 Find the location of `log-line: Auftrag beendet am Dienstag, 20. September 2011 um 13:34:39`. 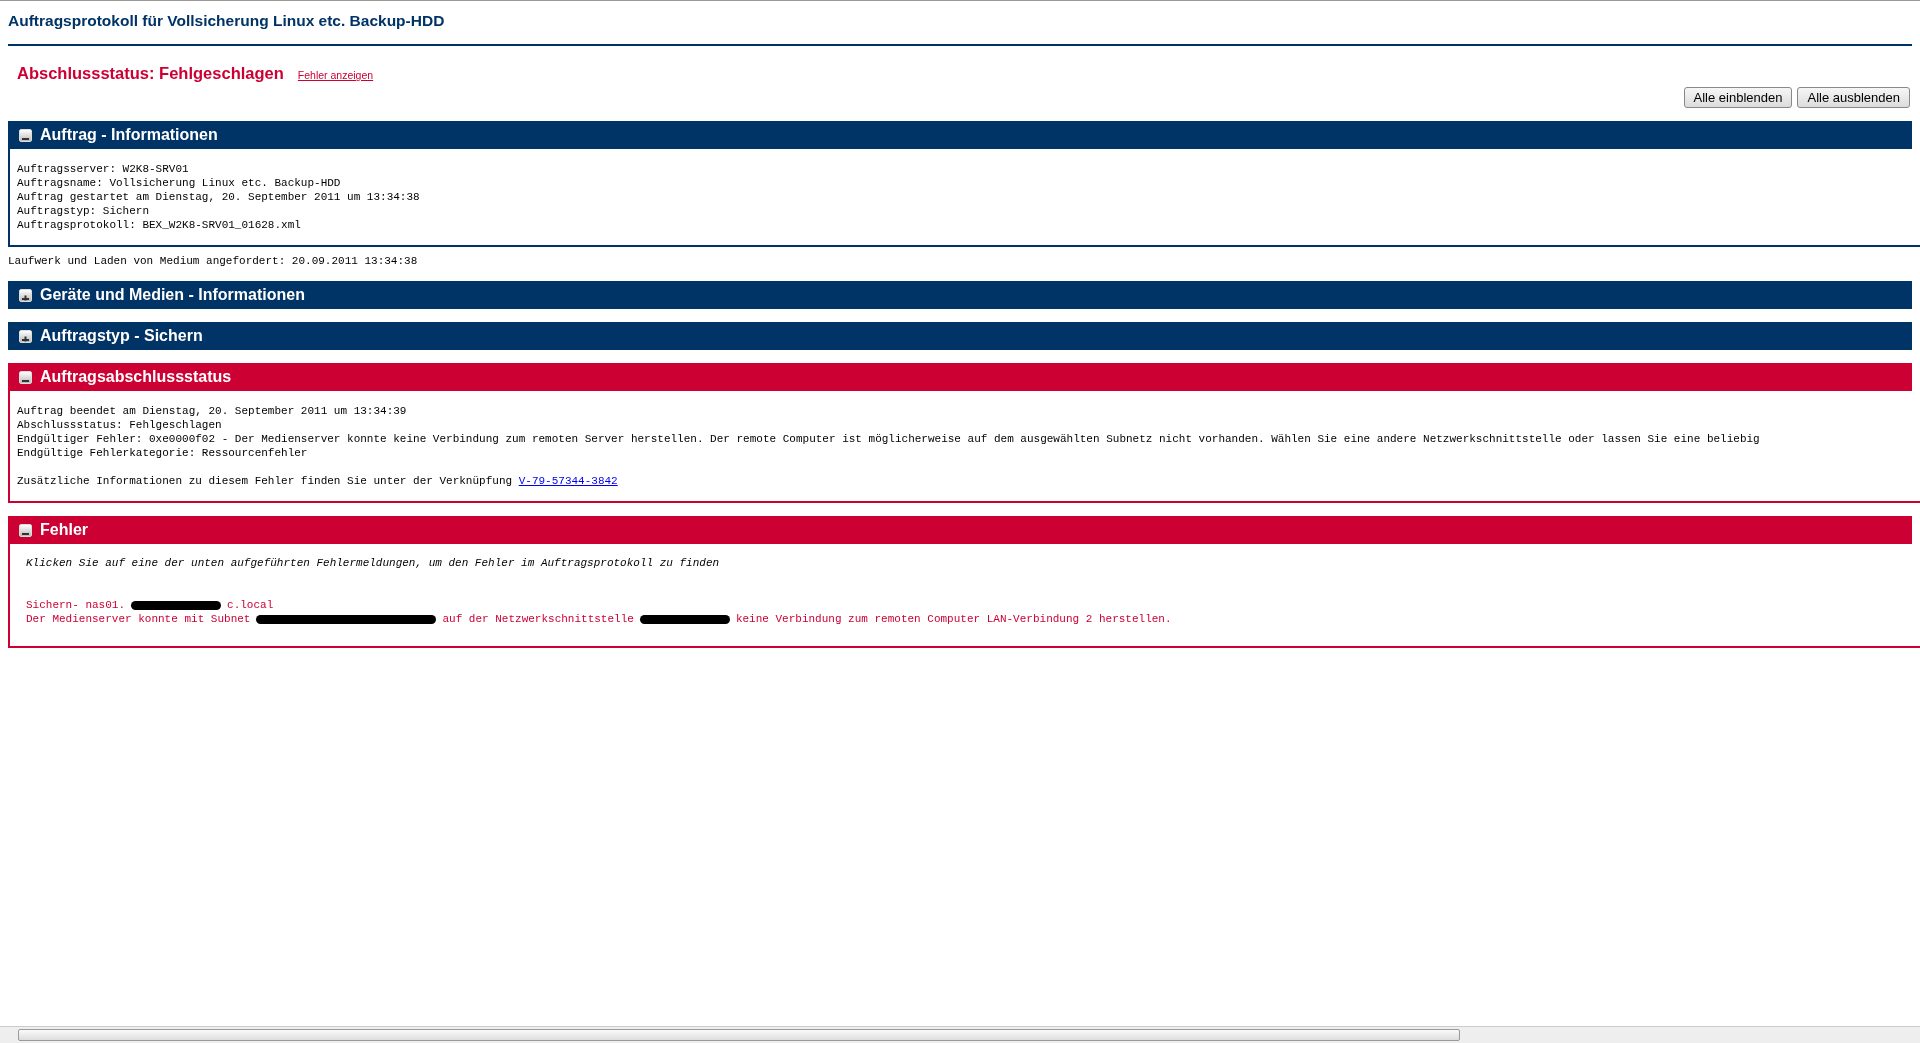

log-line: Auftrag beendet am Dienstag, 20. September 2011 um 13:34:39 is located at coordinates (212, 411).